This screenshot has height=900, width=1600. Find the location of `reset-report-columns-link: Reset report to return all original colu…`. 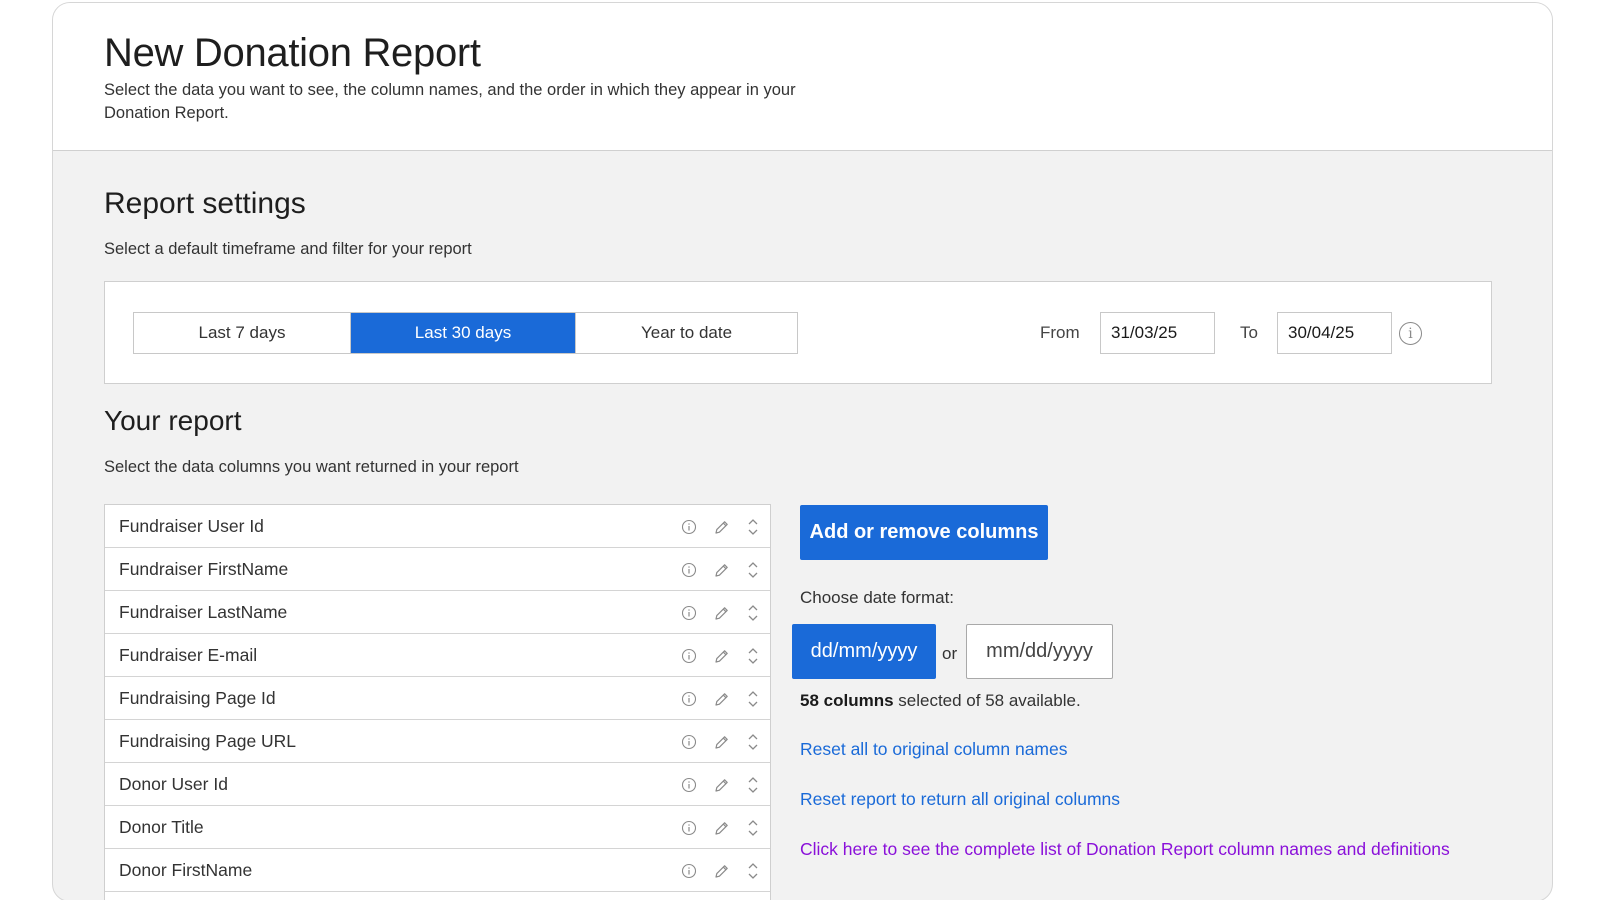

reset-report-columns-link: Reset report to return all original colu… is located at coordinates (960, 799).